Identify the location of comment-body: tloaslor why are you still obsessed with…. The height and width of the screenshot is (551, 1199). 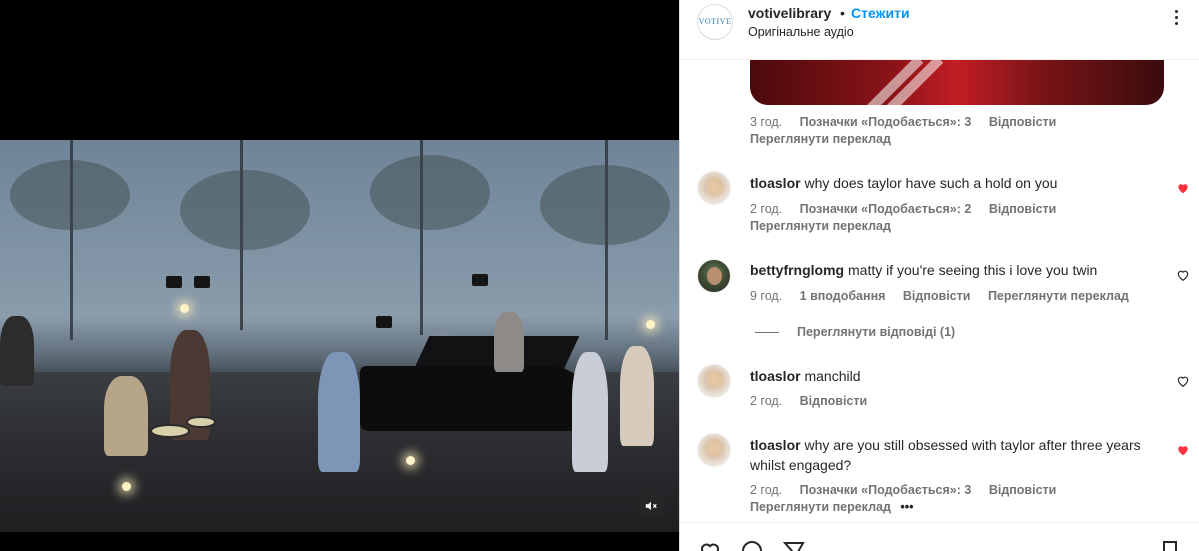
(955, 455).